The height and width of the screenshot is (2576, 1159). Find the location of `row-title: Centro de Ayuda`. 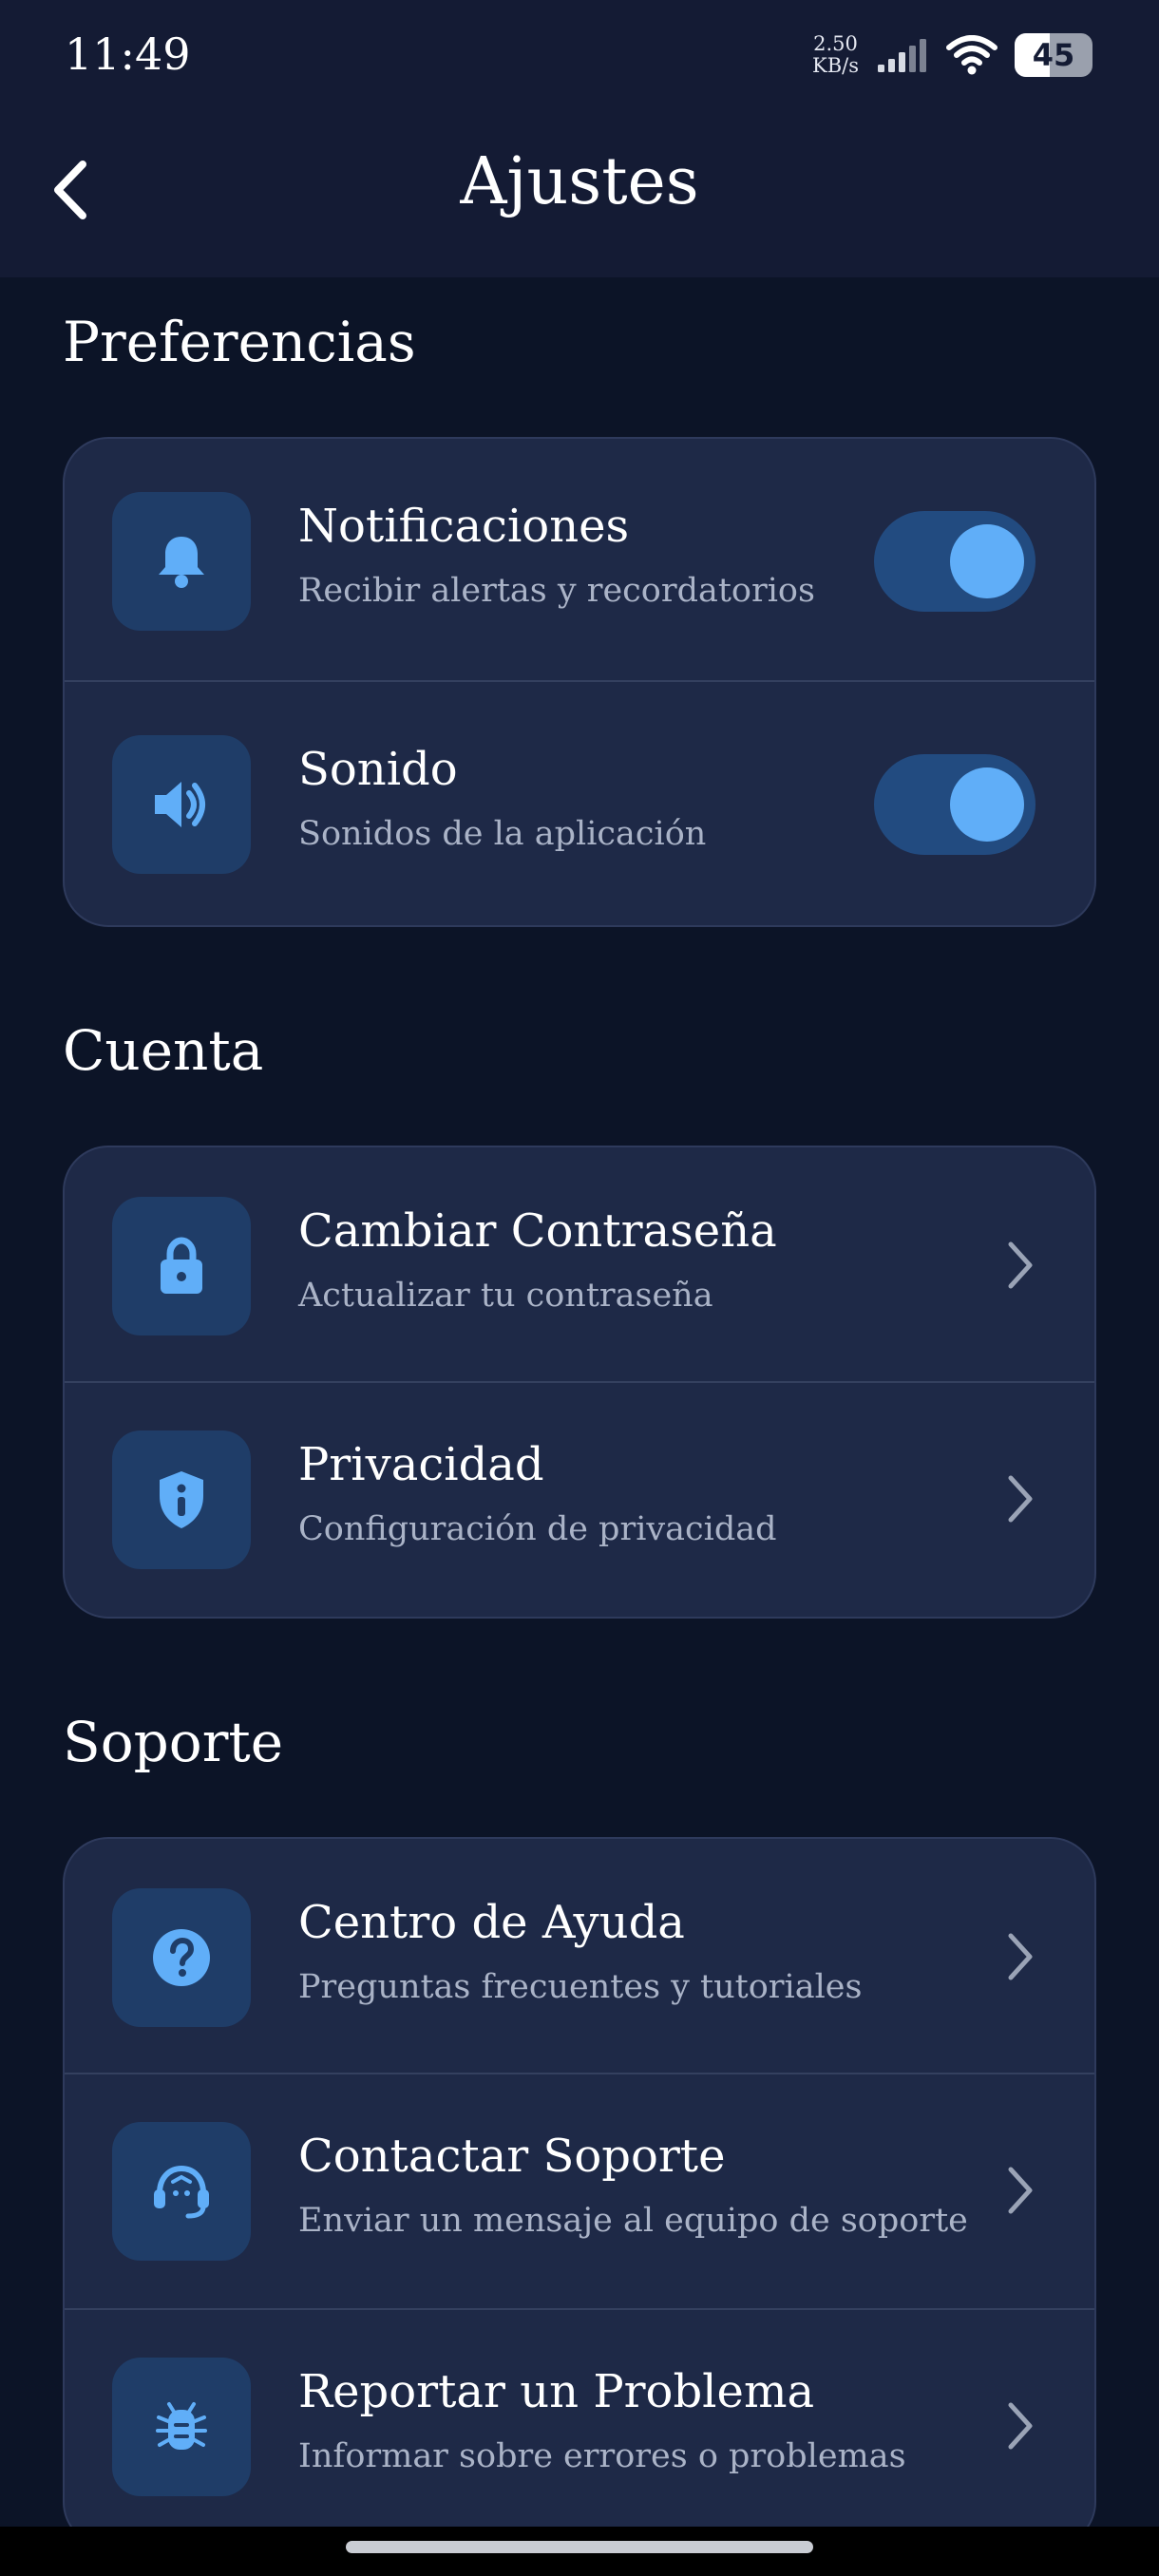

row-title: Centro de Ayuda is located at coordinates (491, 1922).